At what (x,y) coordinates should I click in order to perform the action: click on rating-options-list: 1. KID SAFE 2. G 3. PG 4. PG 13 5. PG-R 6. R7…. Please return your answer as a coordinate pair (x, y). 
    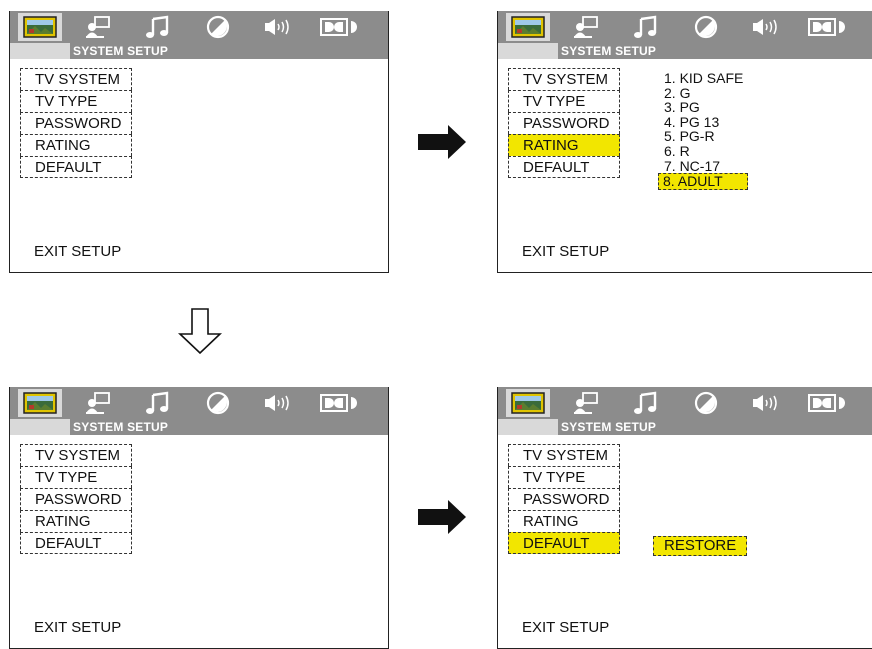
    Looking at the image, I should click on (703, 130).